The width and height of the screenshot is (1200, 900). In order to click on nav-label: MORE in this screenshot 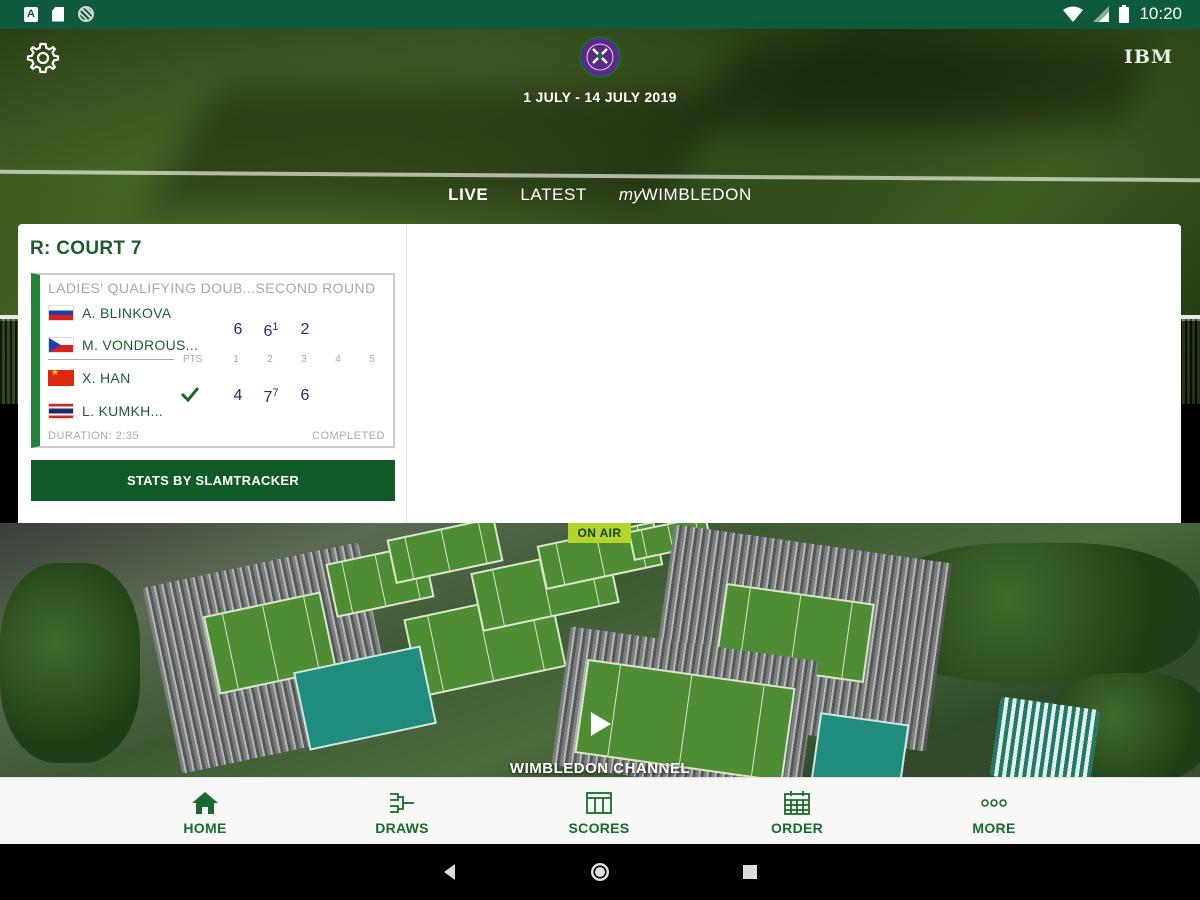, I will do `click(994, 828)`.